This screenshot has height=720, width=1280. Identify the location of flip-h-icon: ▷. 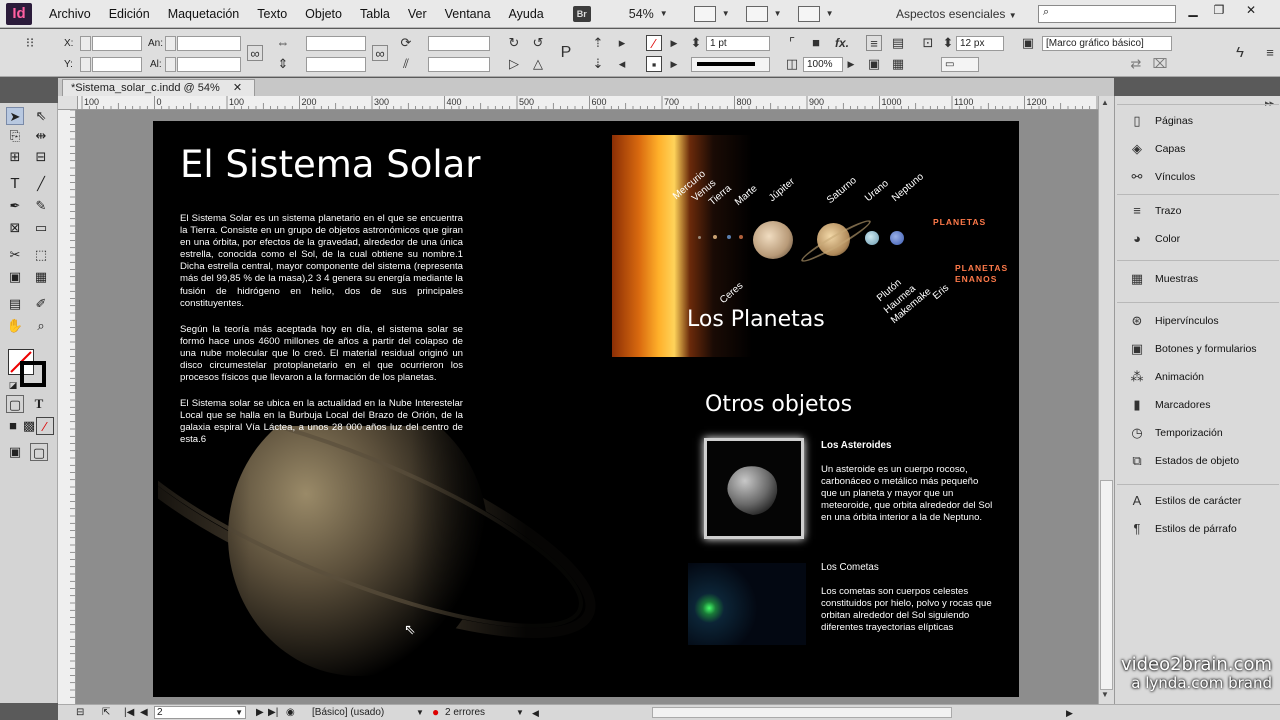
(514, 64).